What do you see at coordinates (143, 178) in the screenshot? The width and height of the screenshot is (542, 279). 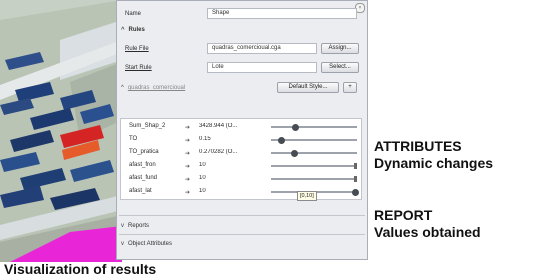 I see `attribute-name: afast_fund` at bounding box center [143, 178].